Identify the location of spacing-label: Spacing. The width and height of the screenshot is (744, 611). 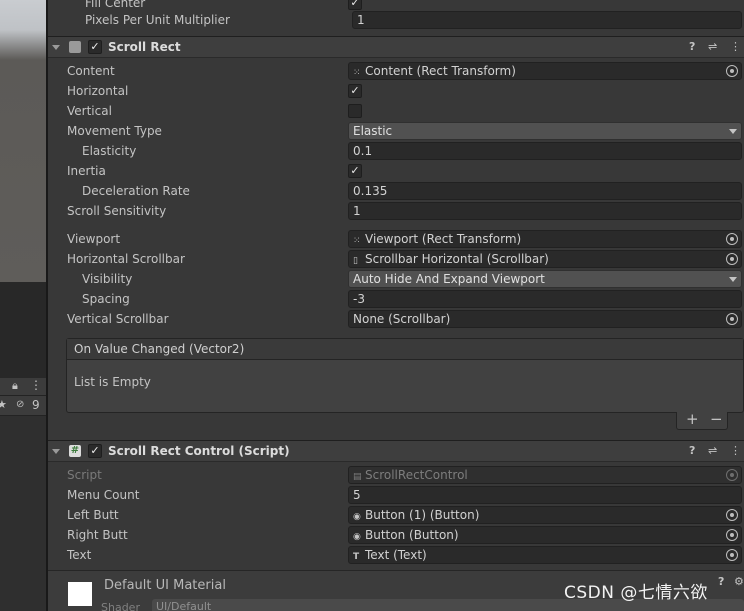
(106, 299).